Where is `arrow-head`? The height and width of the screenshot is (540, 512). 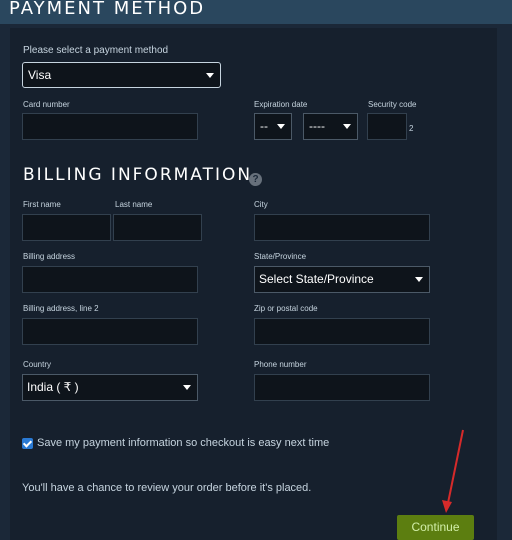 arrow-head is located at coordinates (447, 506).